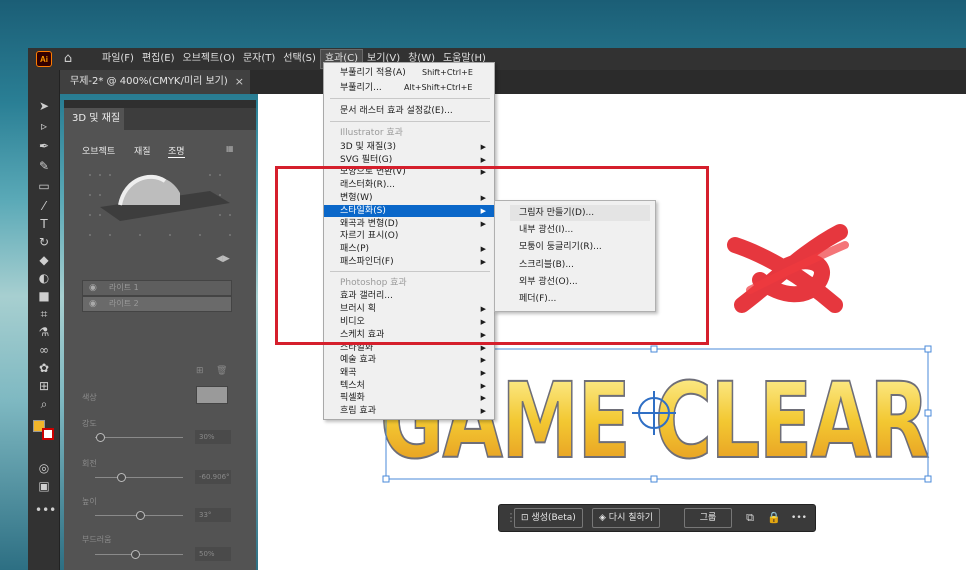 This screenshot has width=966, height=570. I want to click on direct-selection-tool-icon: ▹, so click(44, 126).